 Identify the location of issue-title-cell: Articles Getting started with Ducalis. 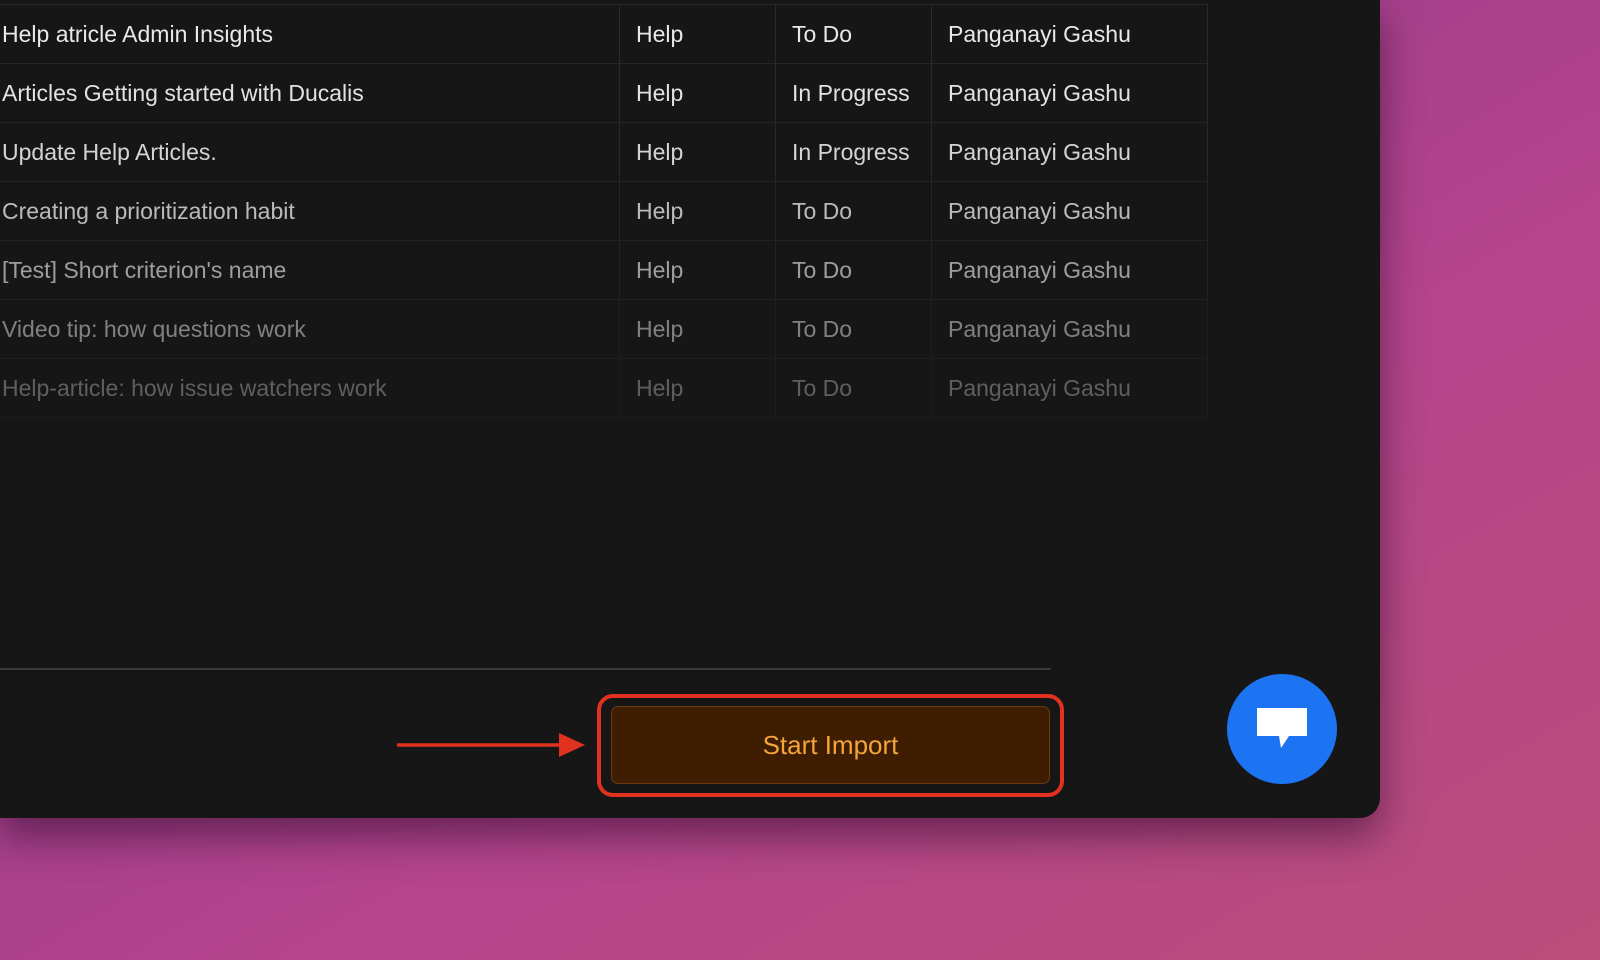
(310, 93).